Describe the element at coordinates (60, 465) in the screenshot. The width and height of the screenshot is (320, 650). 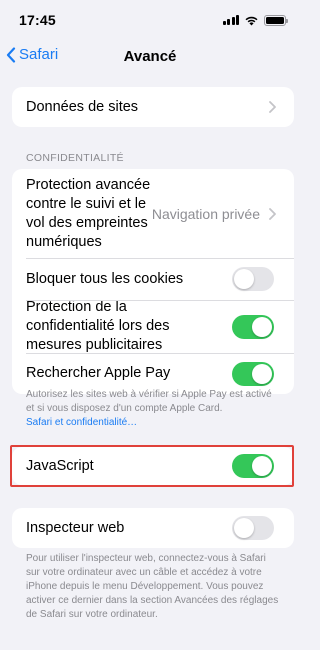
I see `javascript-label: JavaScript` at that location.